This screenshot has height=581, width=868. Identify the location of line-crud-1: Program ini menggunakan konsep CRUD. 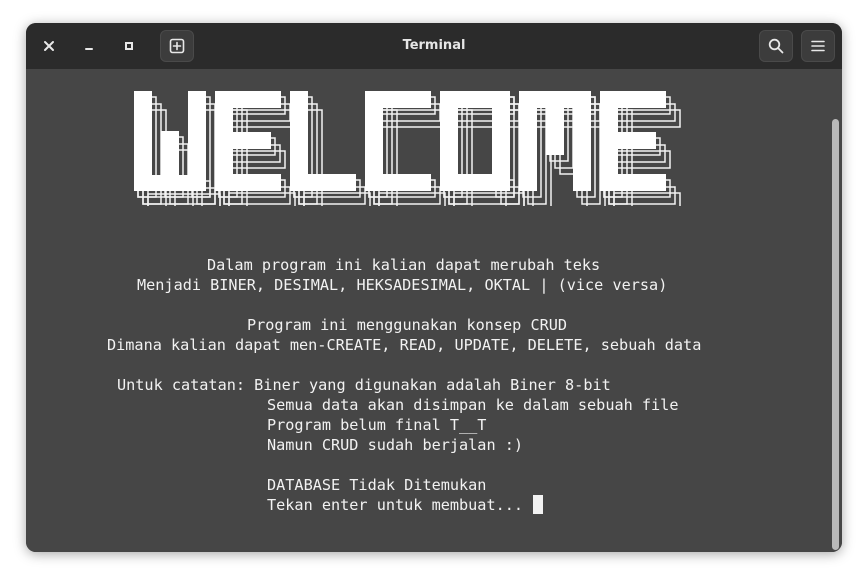
(407, 325).